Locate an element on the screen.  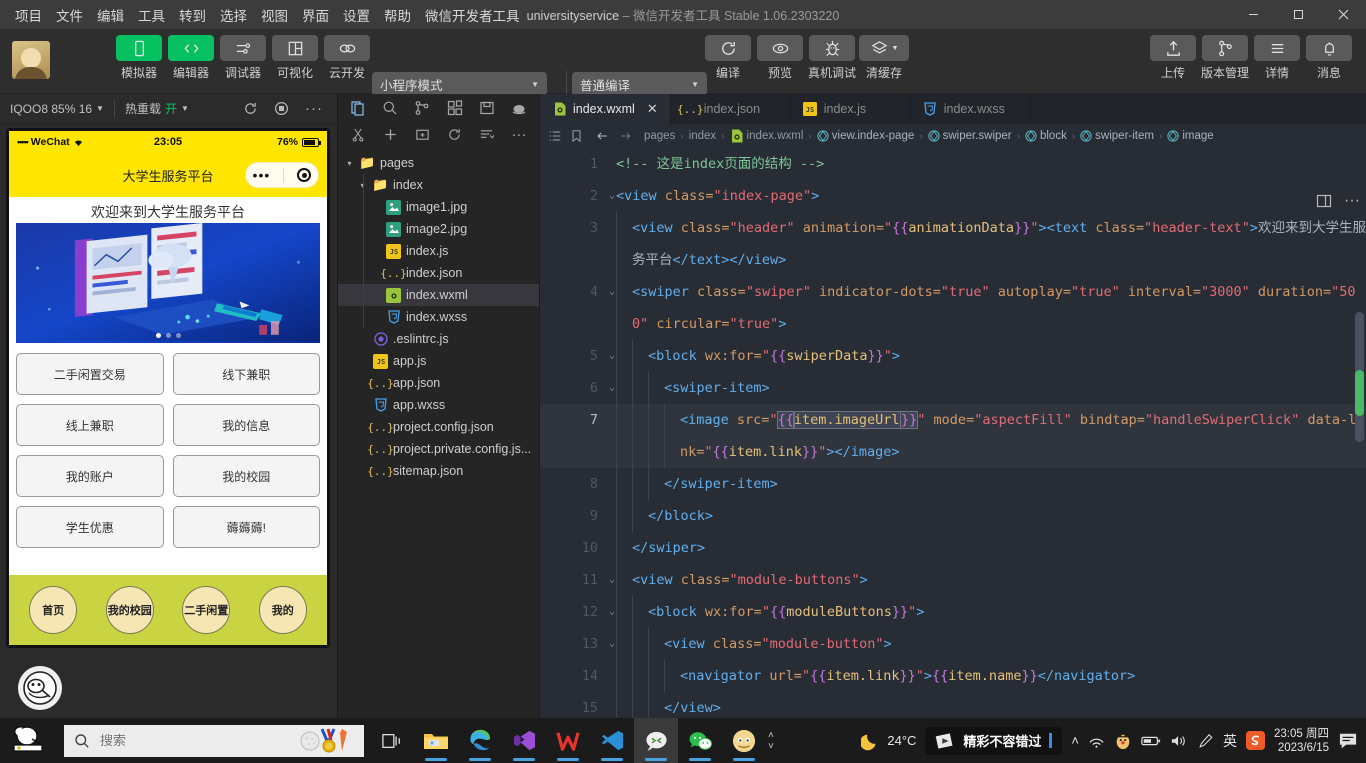
wifi-icon is located at coordinates (1096, 740).